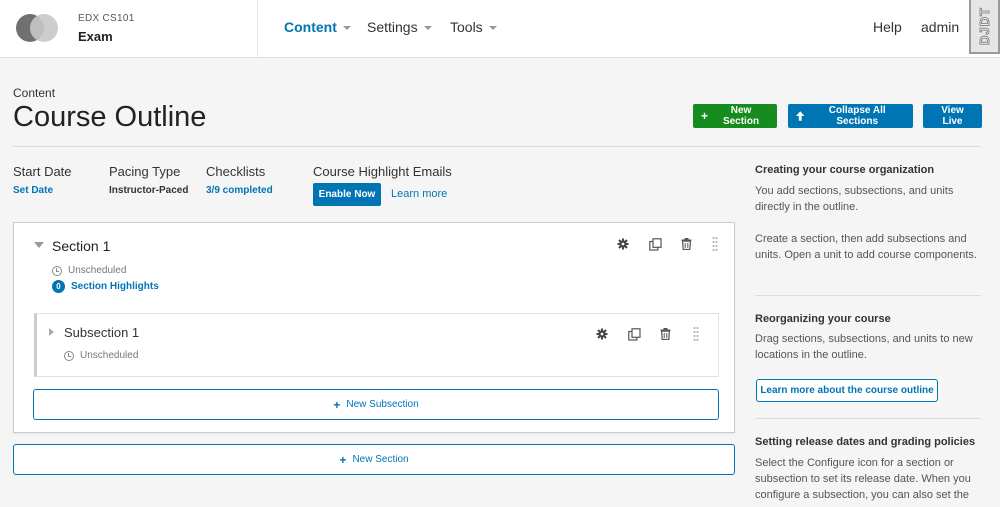 This screenshot has height=507, width=1000. I want to click on section-schedule: Unscheduled, so click(89, 270).